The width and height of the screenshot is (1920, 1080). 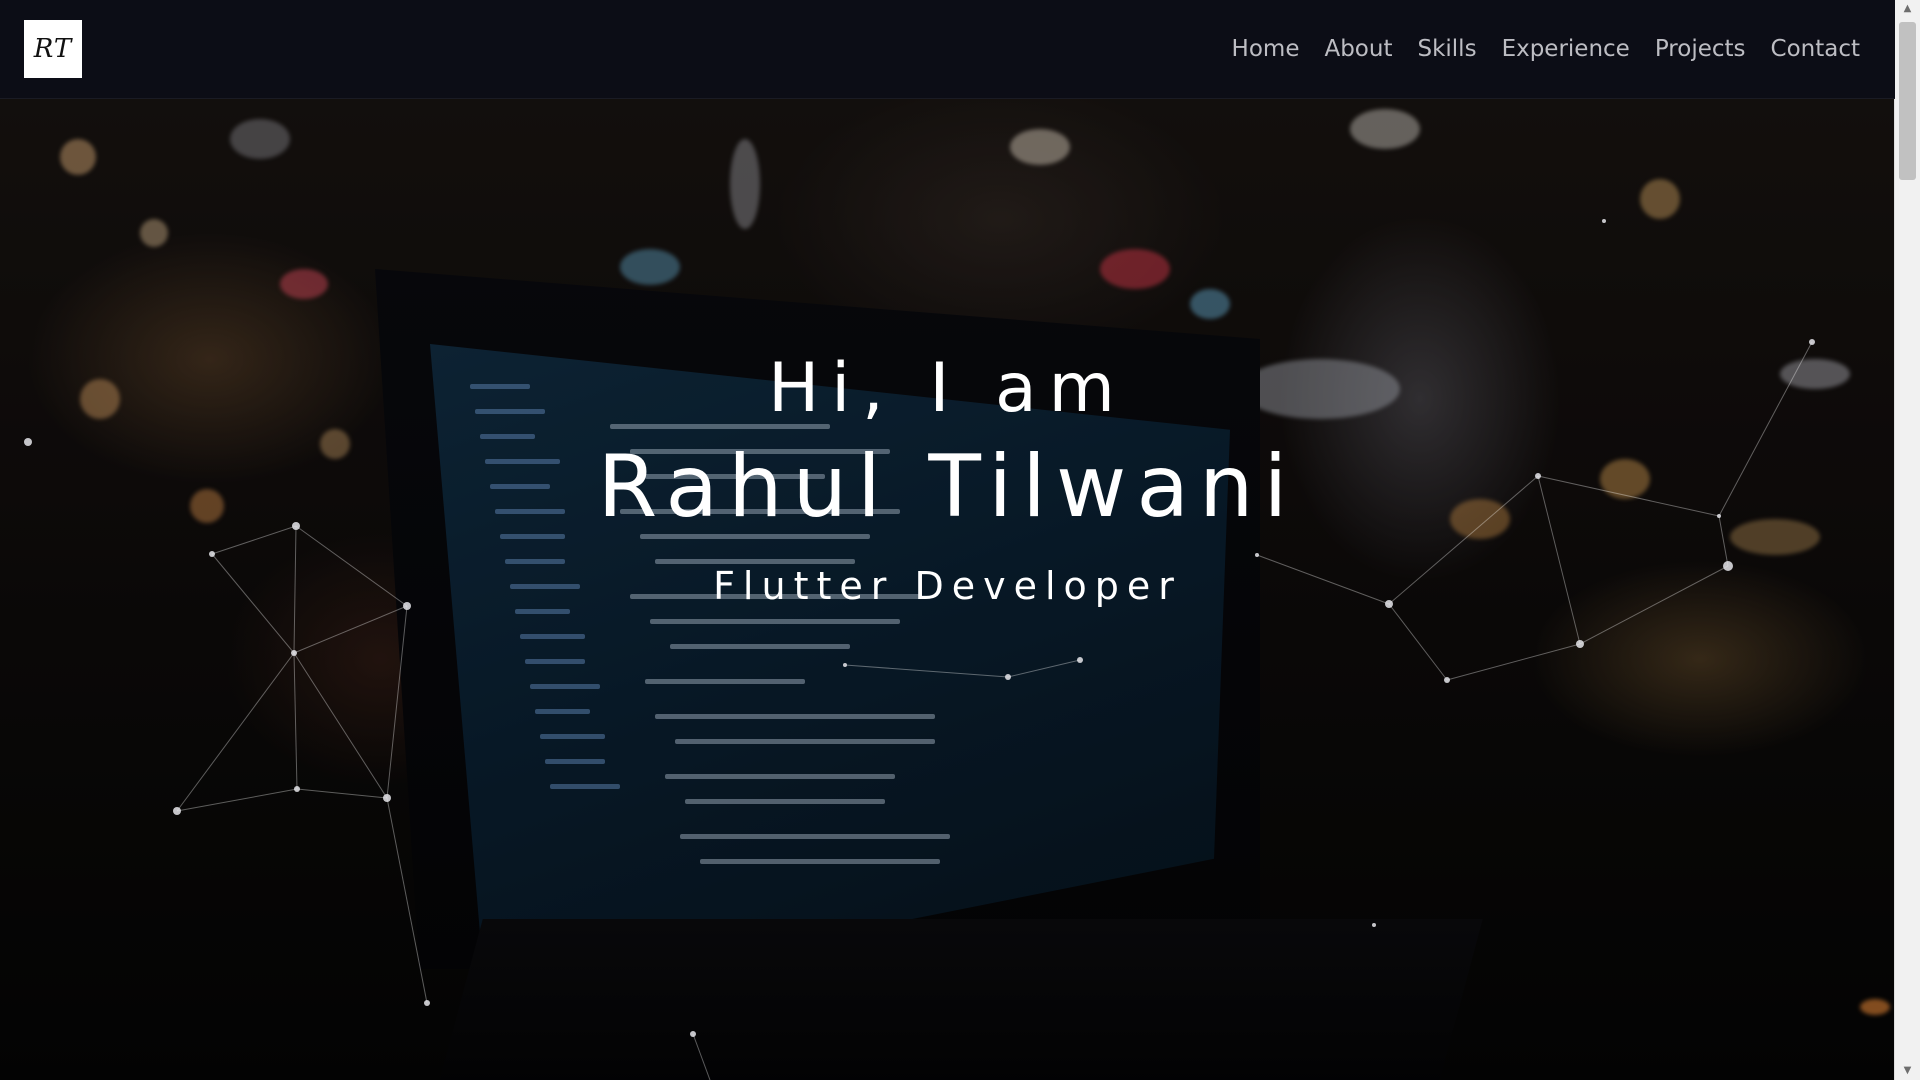 I want to click on scrollbar: ▲ ▼, so click(x=1907, y=540).